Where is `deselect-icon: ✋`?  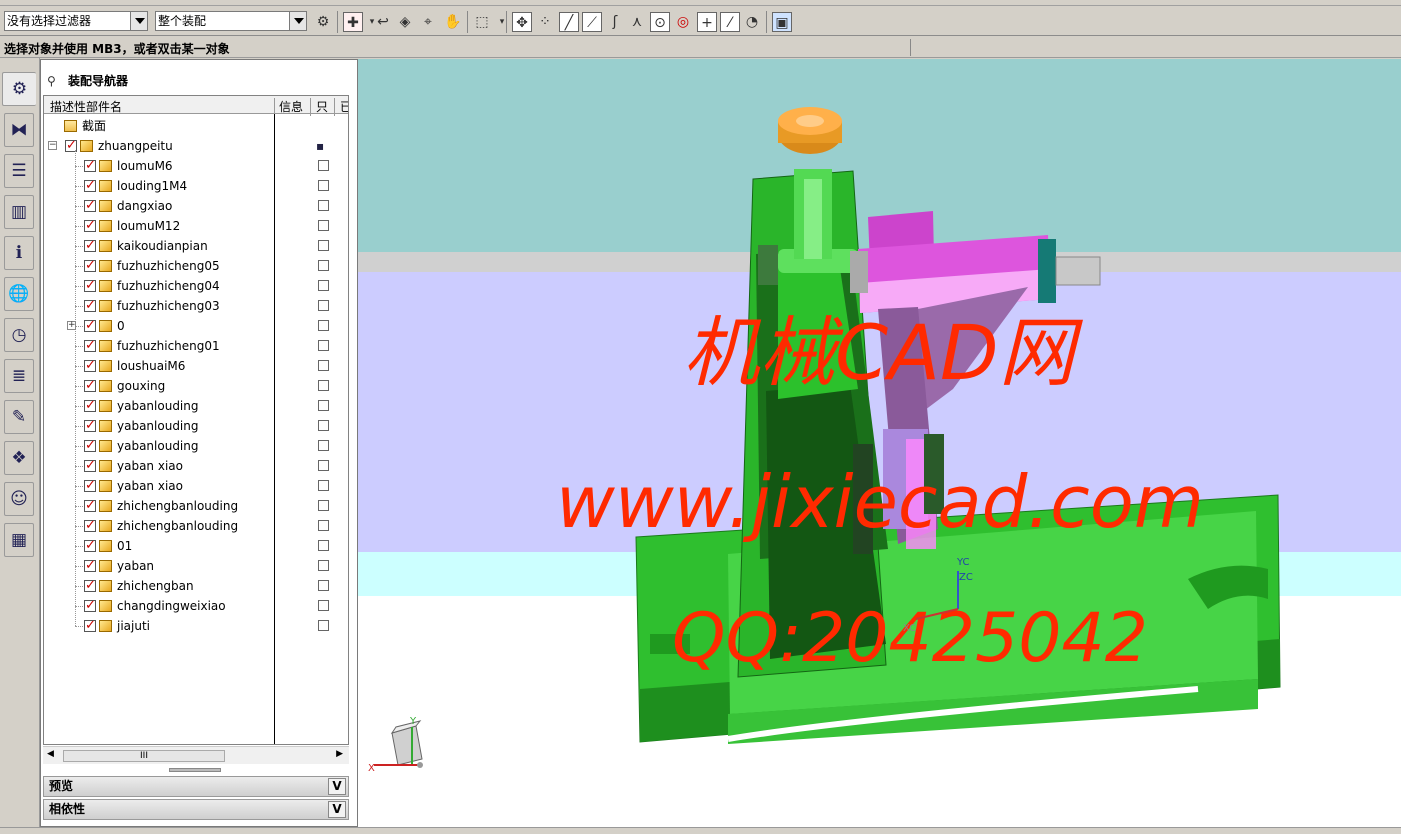
deselect-icon: ✋ is located at coordinates (453, 22).